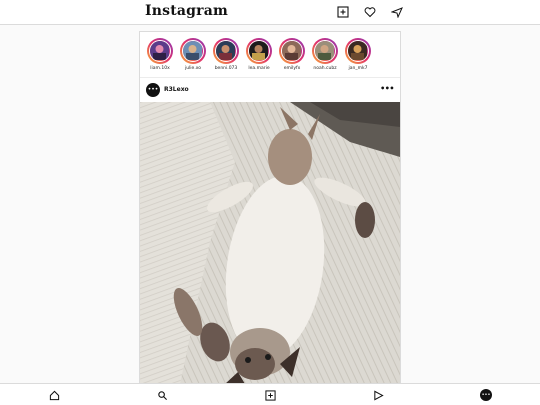  What do you see at coordinates (186, 11) in the screenshot?
I see `instagram-logo: Instagram` at bounding box center [186, 11].